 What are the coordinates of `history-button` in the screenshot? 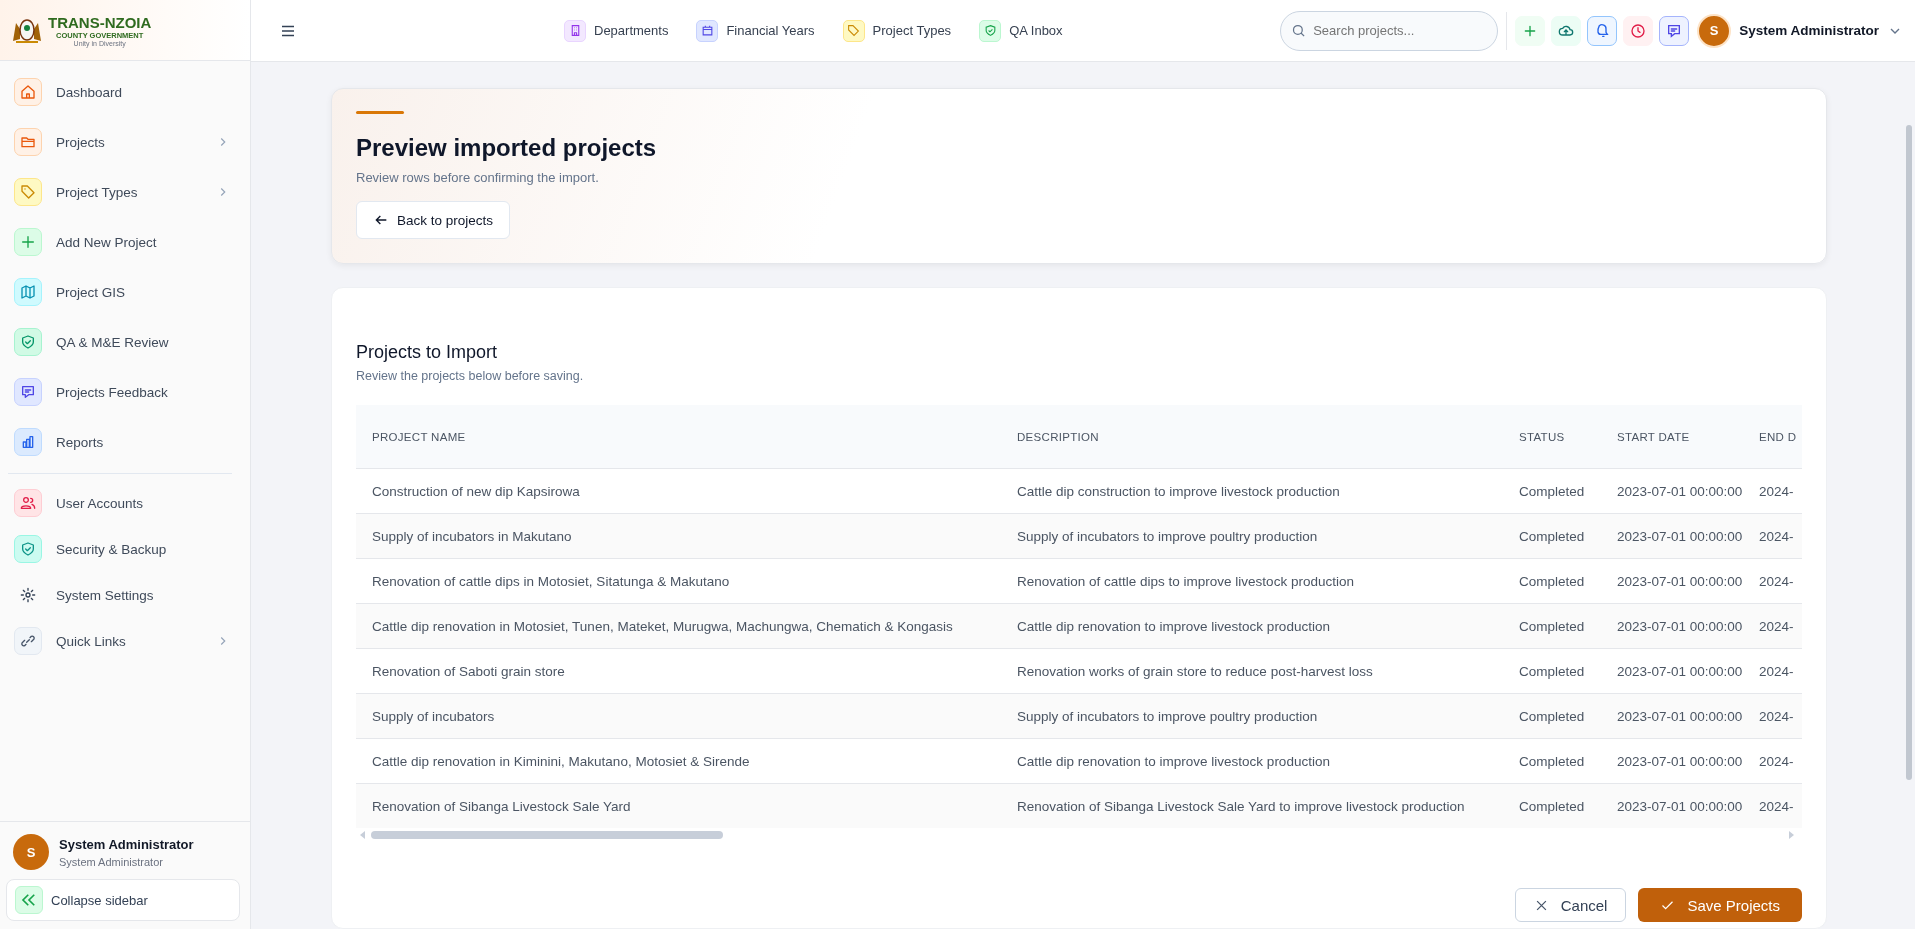 It's located at (1638, 30).